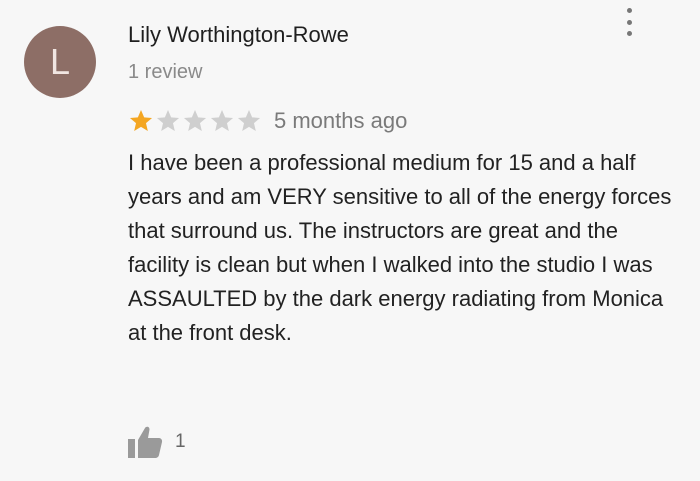 This screenshot has height=481, width=700. I want to click on star-filled-icon, so click(141, 120).